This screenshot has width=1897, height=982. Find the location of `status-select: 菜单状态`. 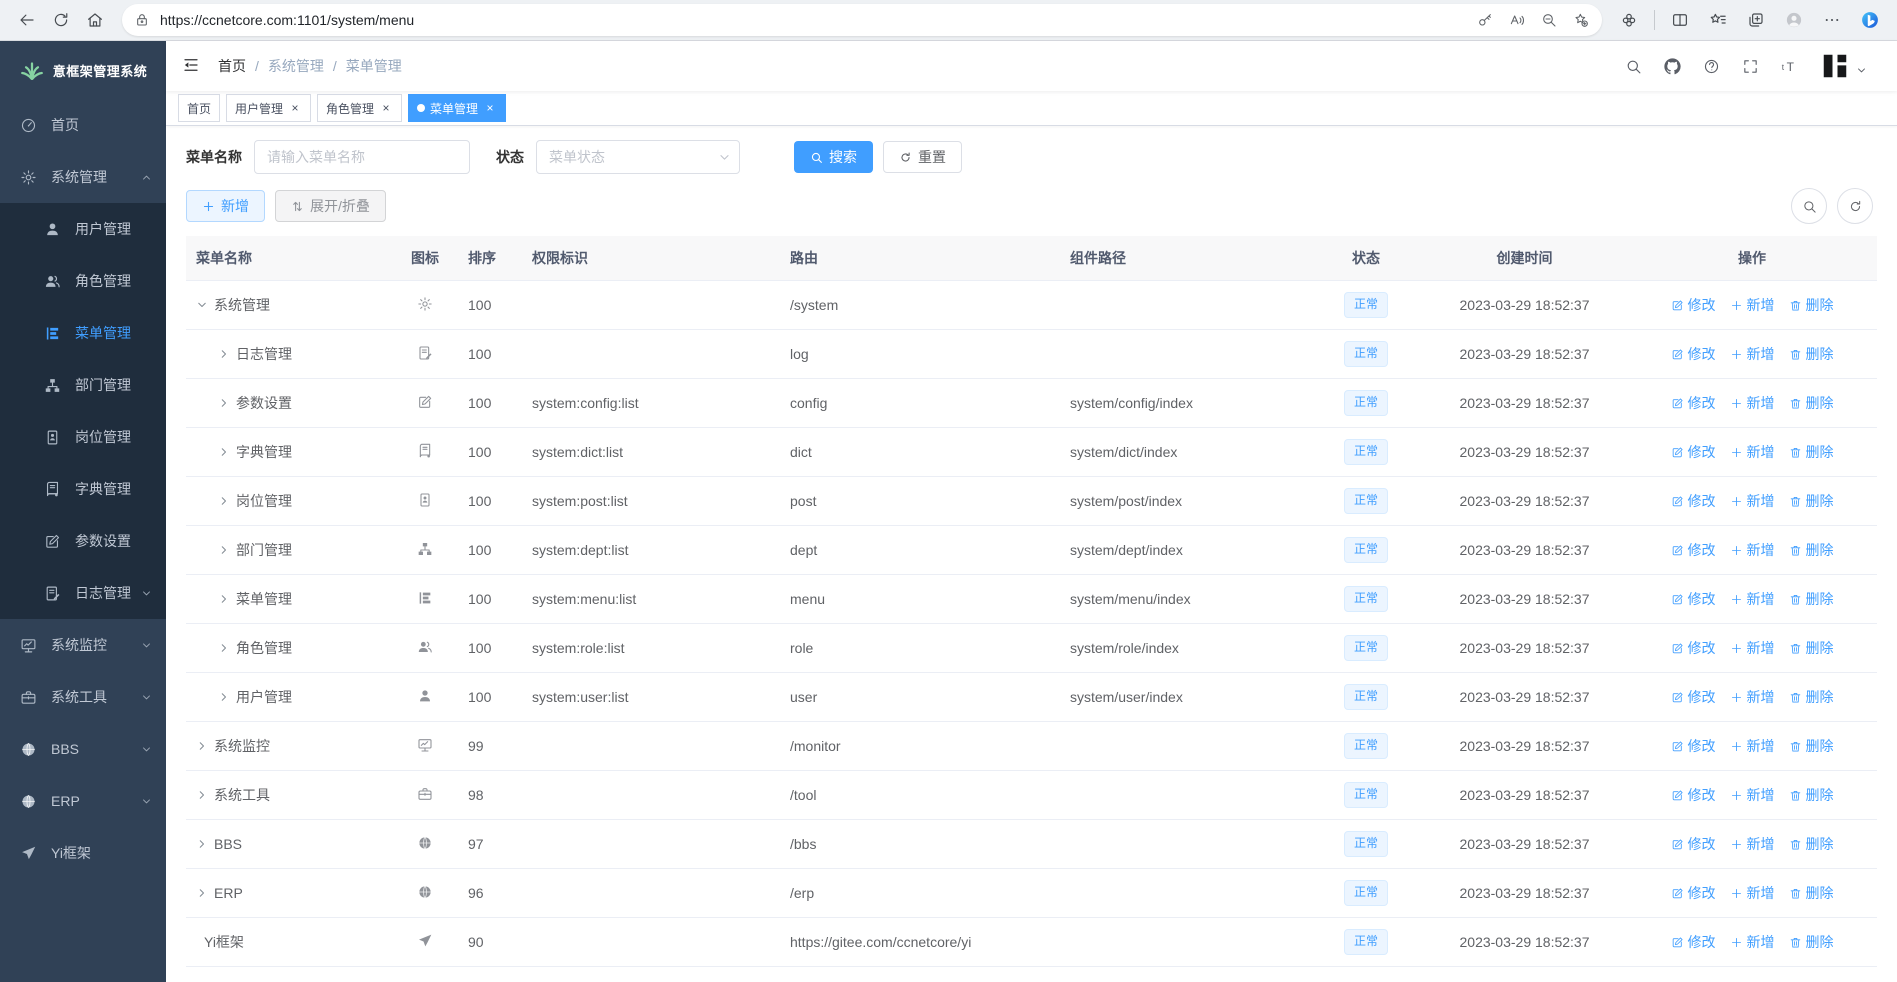

status-select: 菜单状态 is located at coordinates (638, 157).